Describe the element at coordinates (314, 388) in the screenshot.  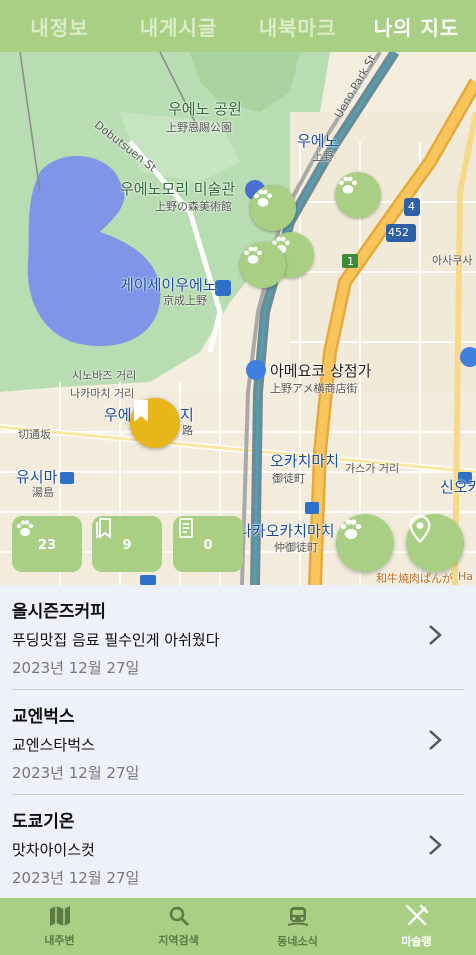
I see `map-label-ameyoko-ja: 上野アメ横商店街` at that location.